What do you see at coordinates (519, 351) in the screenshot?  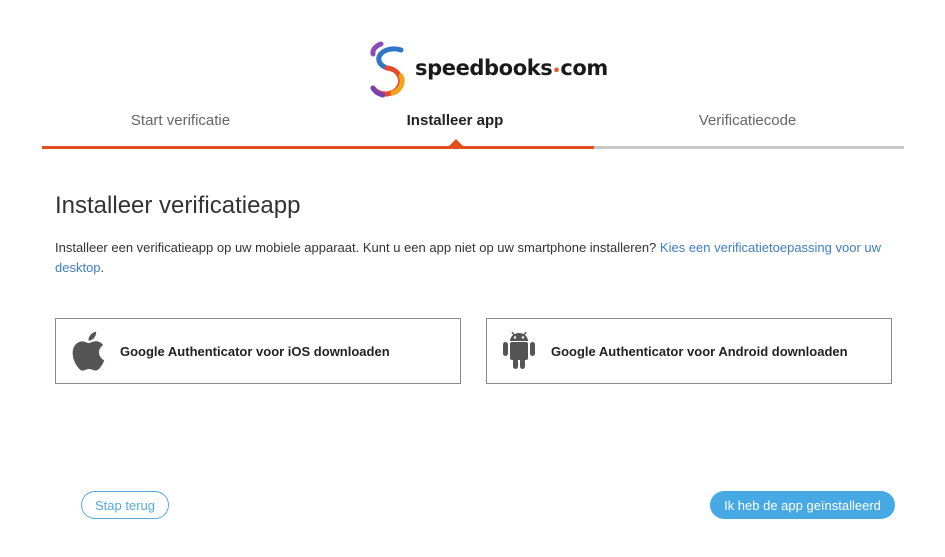 I see `android-icon` at bounding box center [519, 351].